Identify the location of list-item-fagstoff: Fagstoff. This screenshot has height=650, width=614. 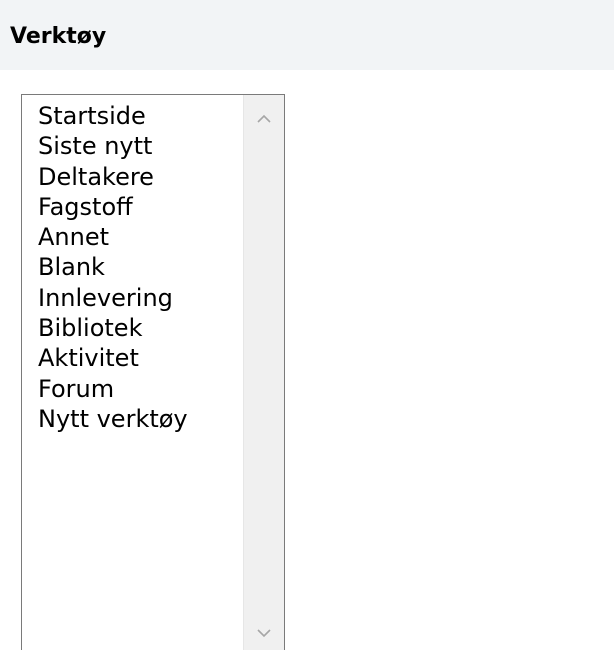
(132, 207).